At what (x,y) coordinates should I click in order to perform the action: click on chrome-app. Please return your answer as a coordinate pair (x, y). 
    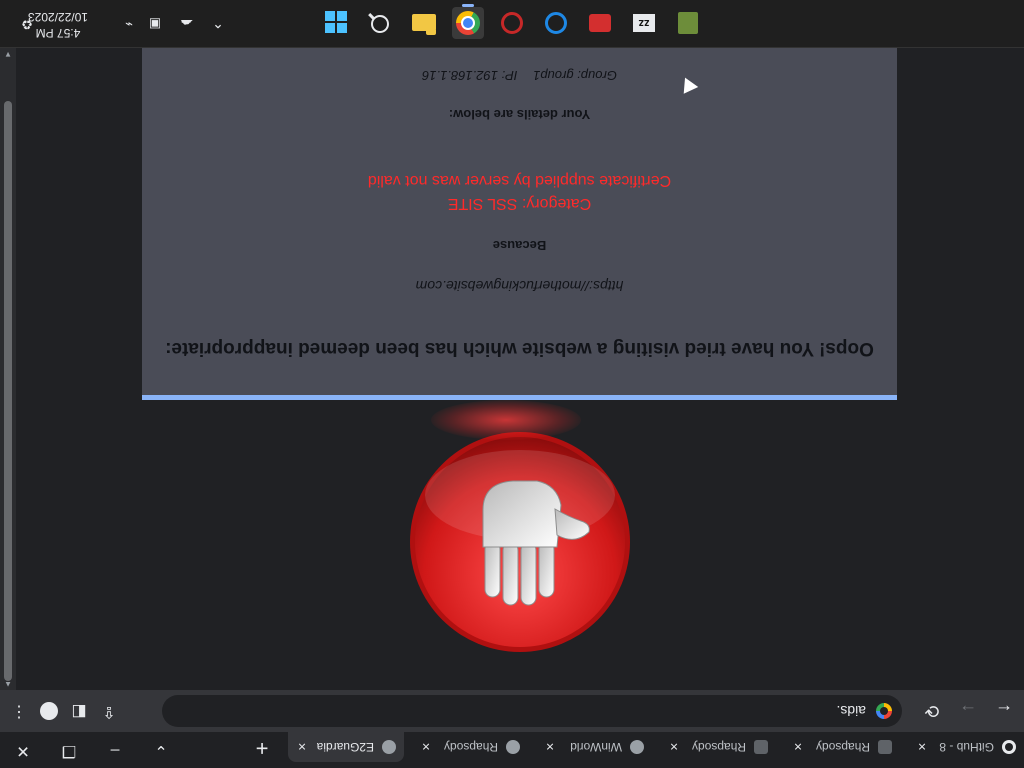
    Looking at the image, I should click on (468, 23).